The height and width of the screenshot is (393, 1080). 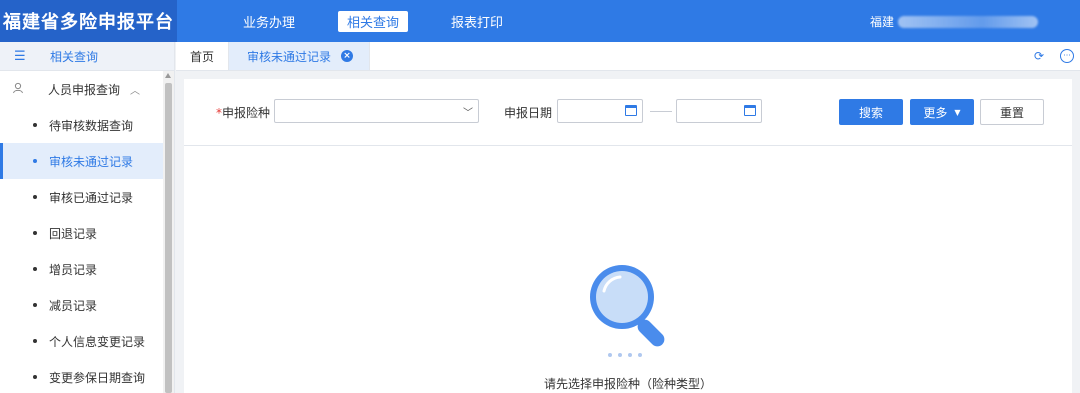 What do you see at coordinates (1067, 56) in the screenshot?
I see `more-options-icon: ···` at bounding box center [1067, 56].